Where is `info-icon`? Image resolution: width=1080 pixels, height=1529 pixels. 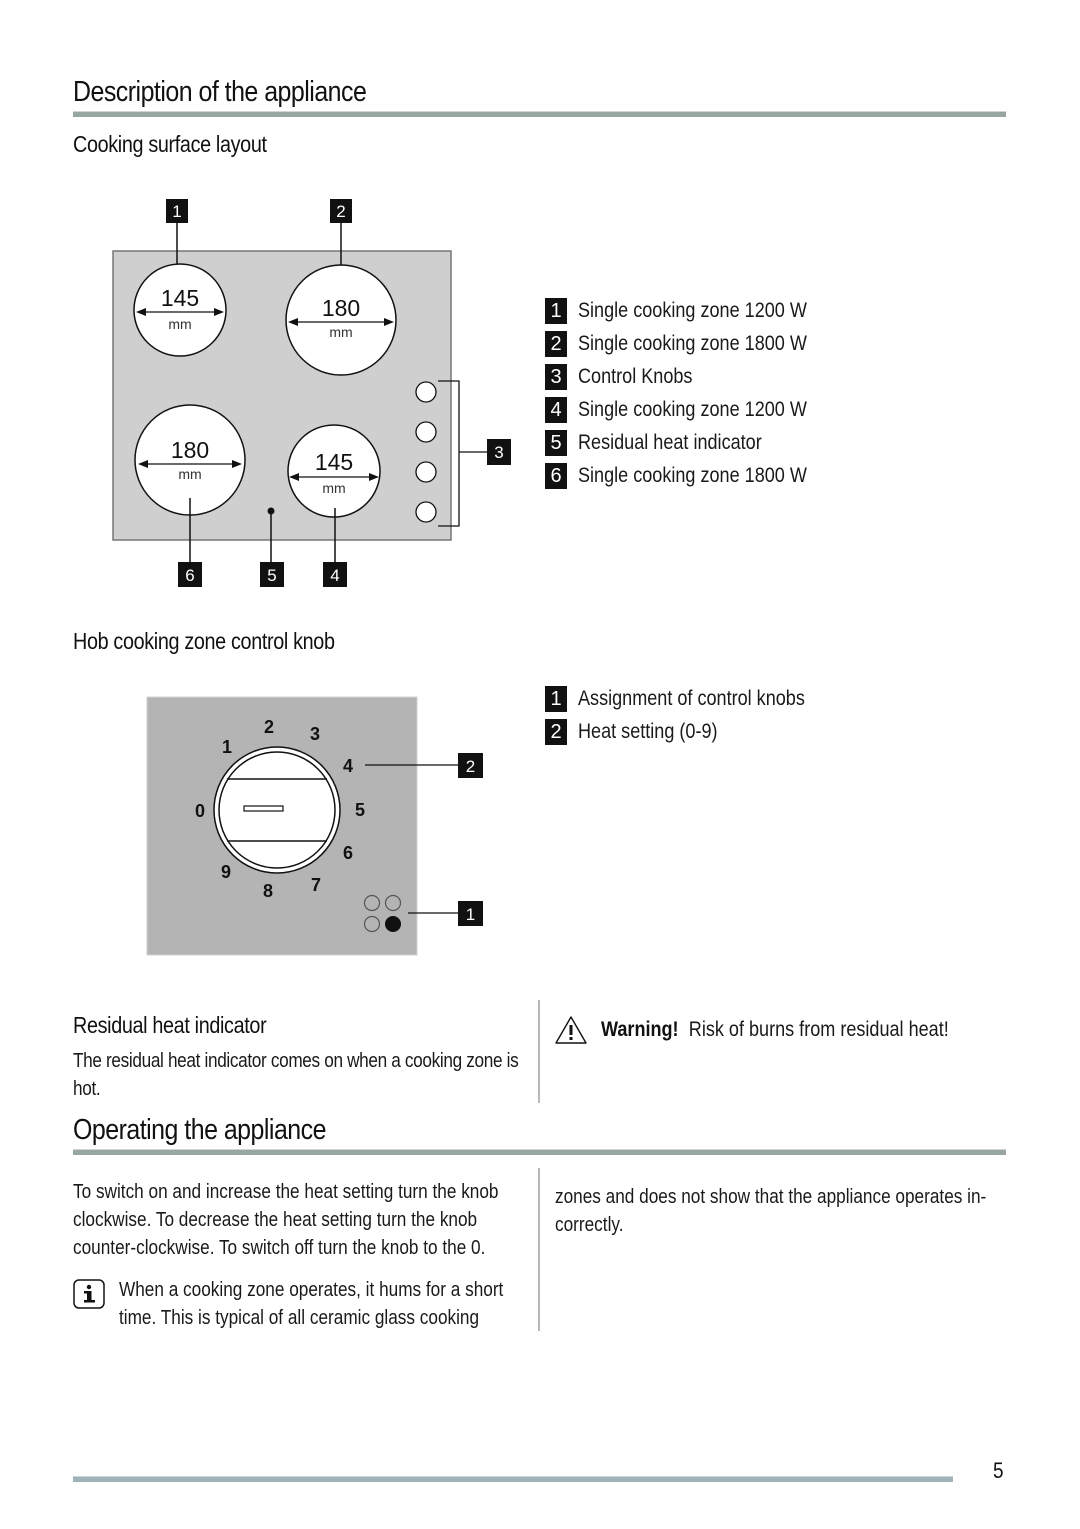
info-icon is located at coordinates (89, 1294).